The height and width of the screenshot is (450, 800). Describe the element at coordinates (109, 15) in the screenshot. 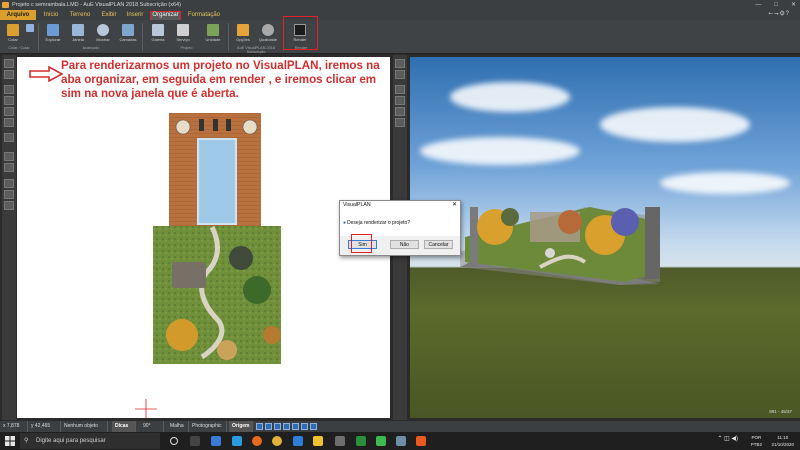

I see `tab-exibir: Exibir` at that location.